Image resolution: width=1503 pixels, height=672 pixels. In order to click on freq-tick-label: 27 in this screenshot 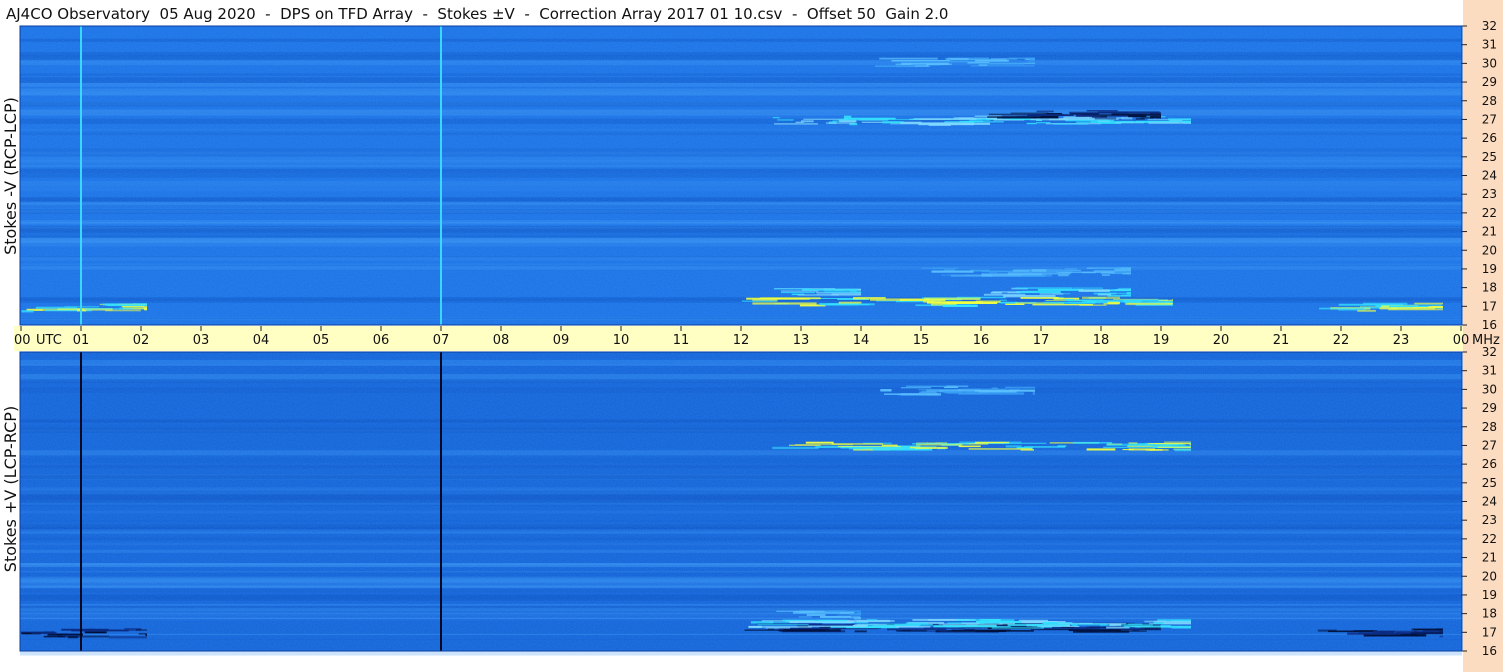, I will do `click(1489, 445)`.